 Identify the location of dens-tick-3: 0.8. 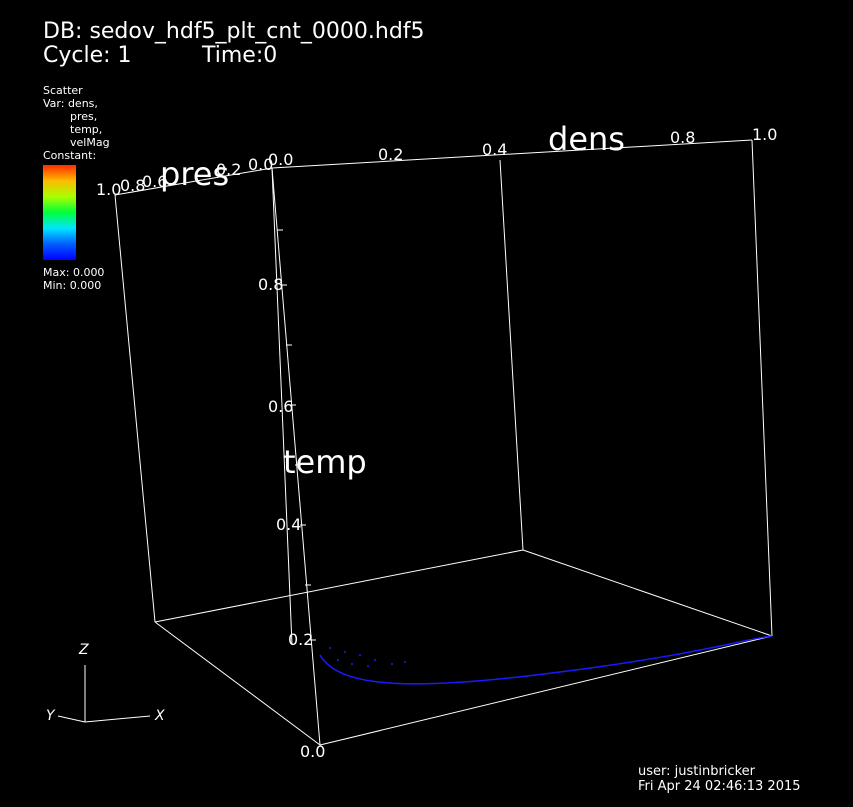
(683, 137).